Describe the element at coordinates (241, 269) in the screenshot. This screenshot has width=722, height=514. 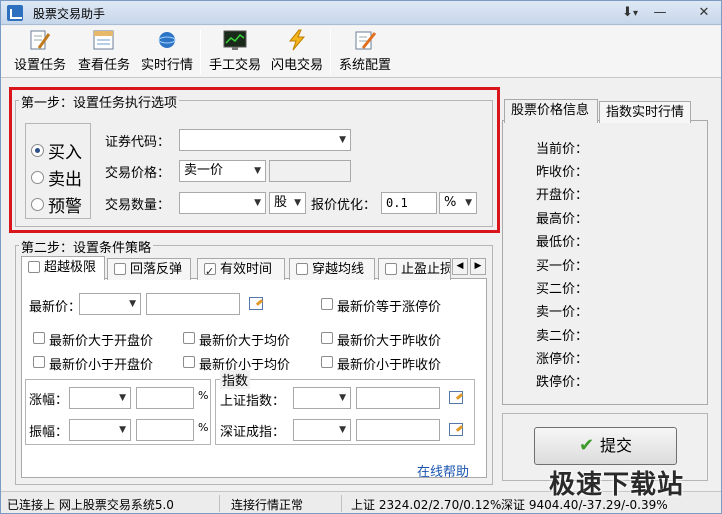
I see `tab-valid-time: 有效时间` at that location.